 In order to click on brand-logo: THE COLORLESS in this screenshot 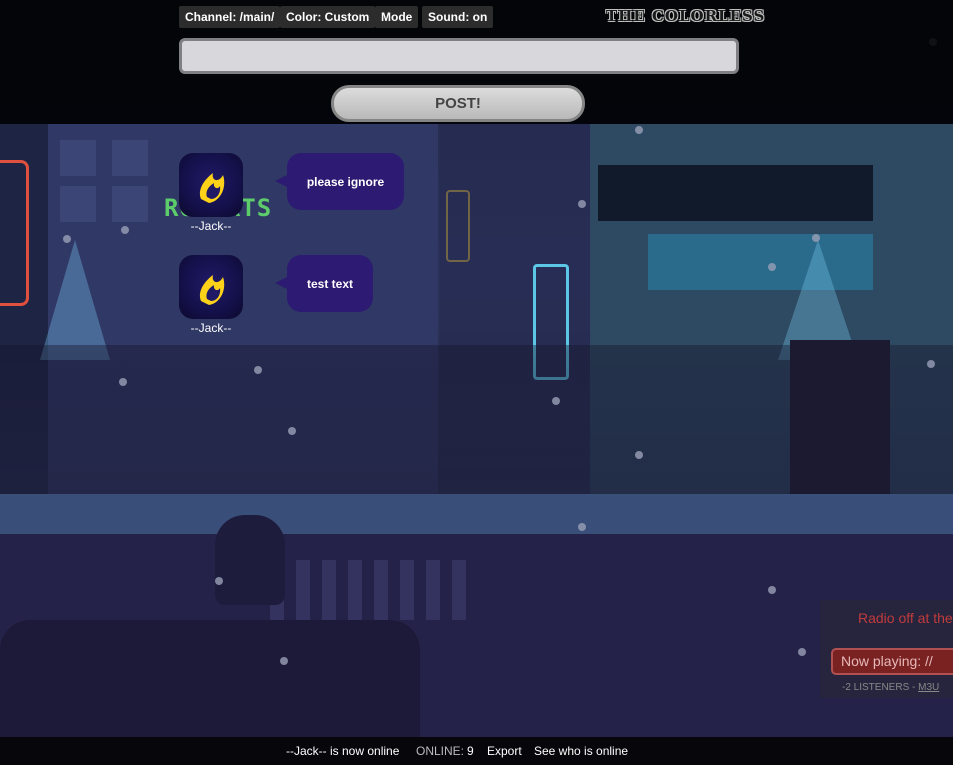, I will do `click(686, 16)`.